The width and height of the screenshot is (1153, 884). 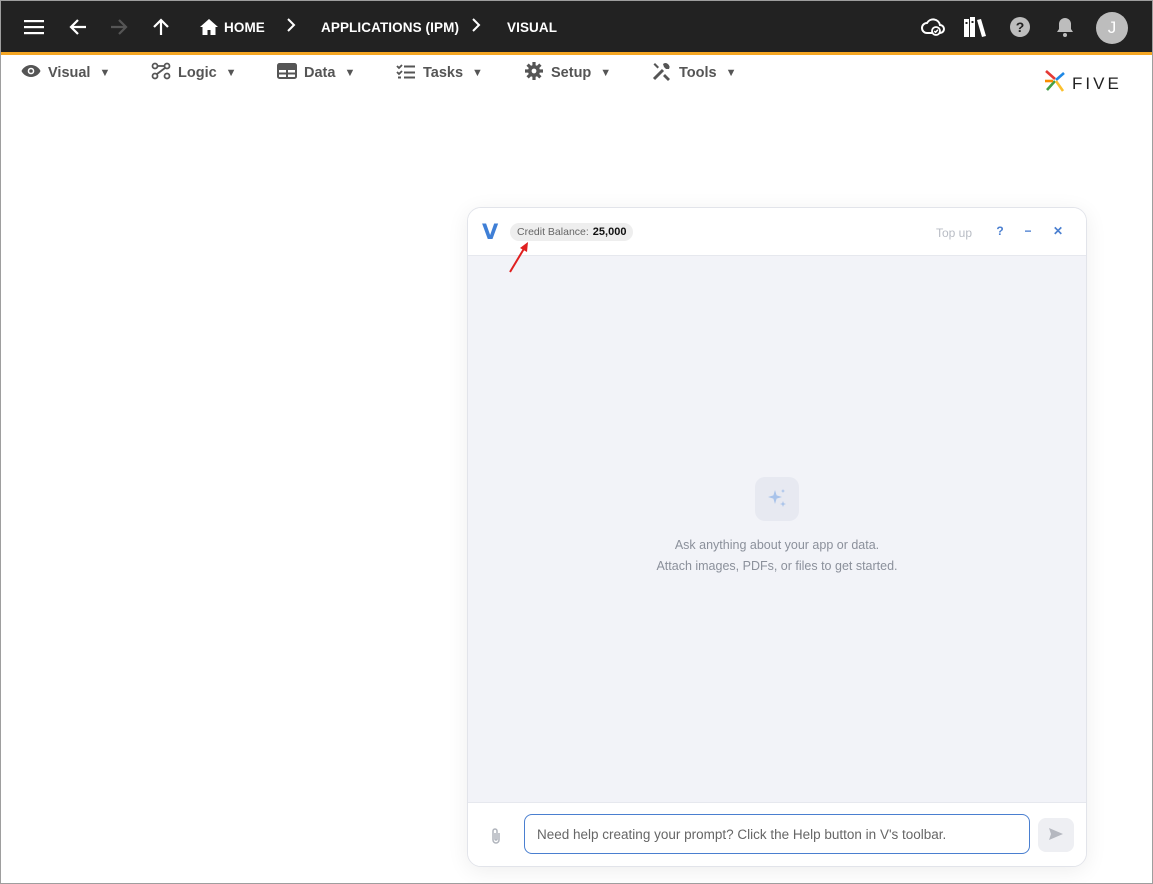 I want to click on menu-label: Tools, so click(x=698, y=73).